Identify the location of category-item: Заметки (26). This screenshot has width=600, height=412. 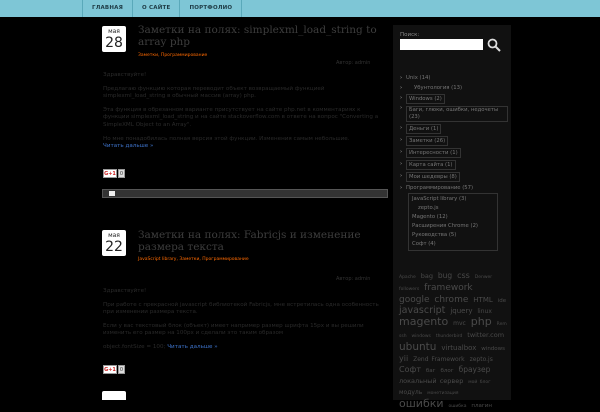
(454, 141).